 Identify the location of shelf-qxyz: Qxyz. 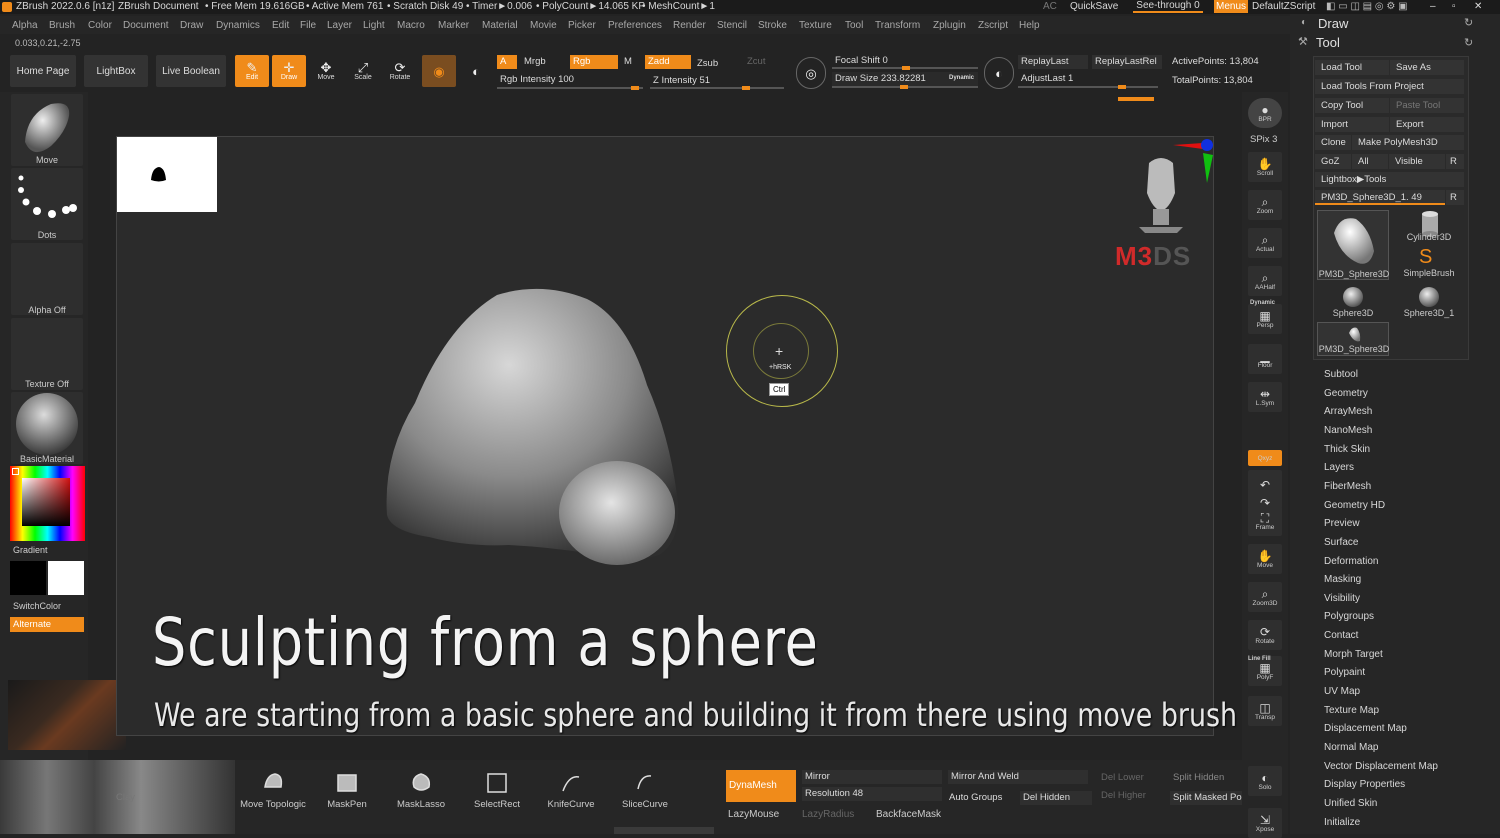
(1265, 458).